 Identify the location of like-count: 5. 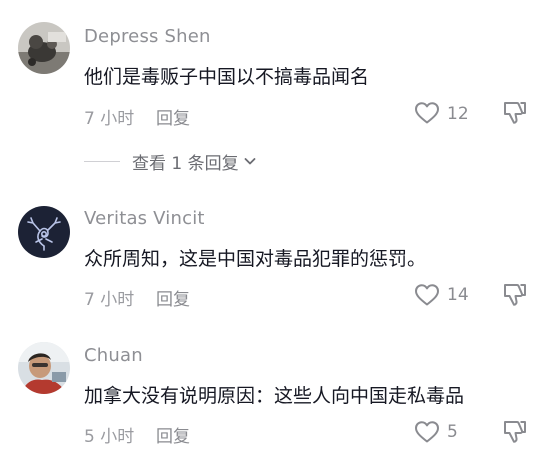
(452, 432).